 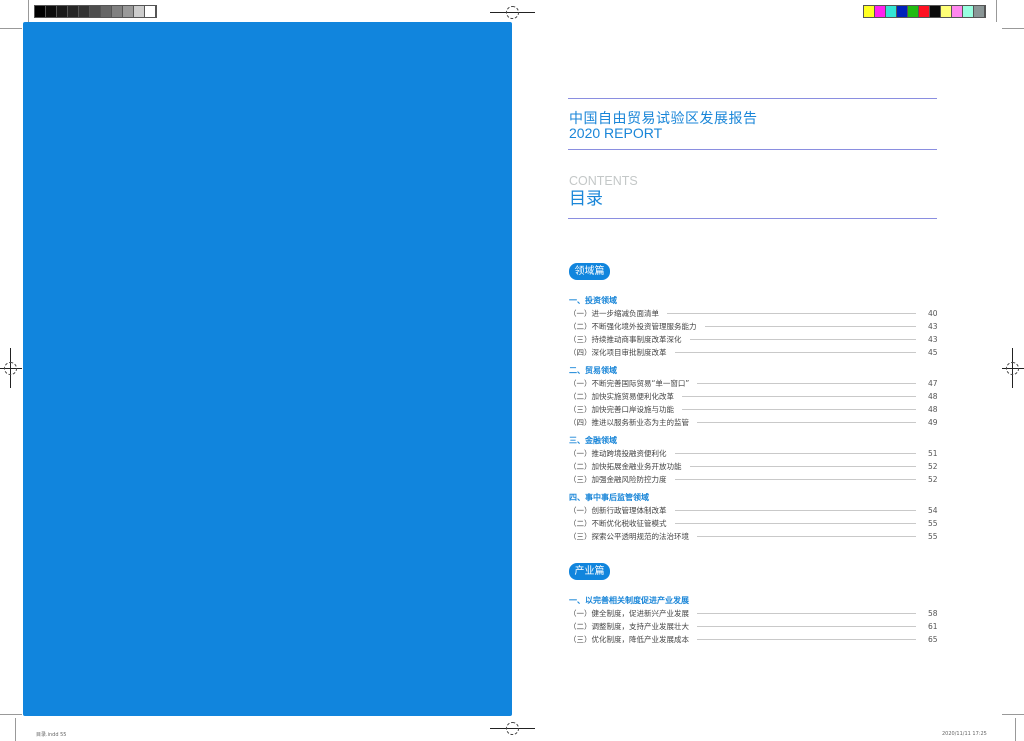 I want to click on toc-entry-page: 51, so click(x=933, y=453).